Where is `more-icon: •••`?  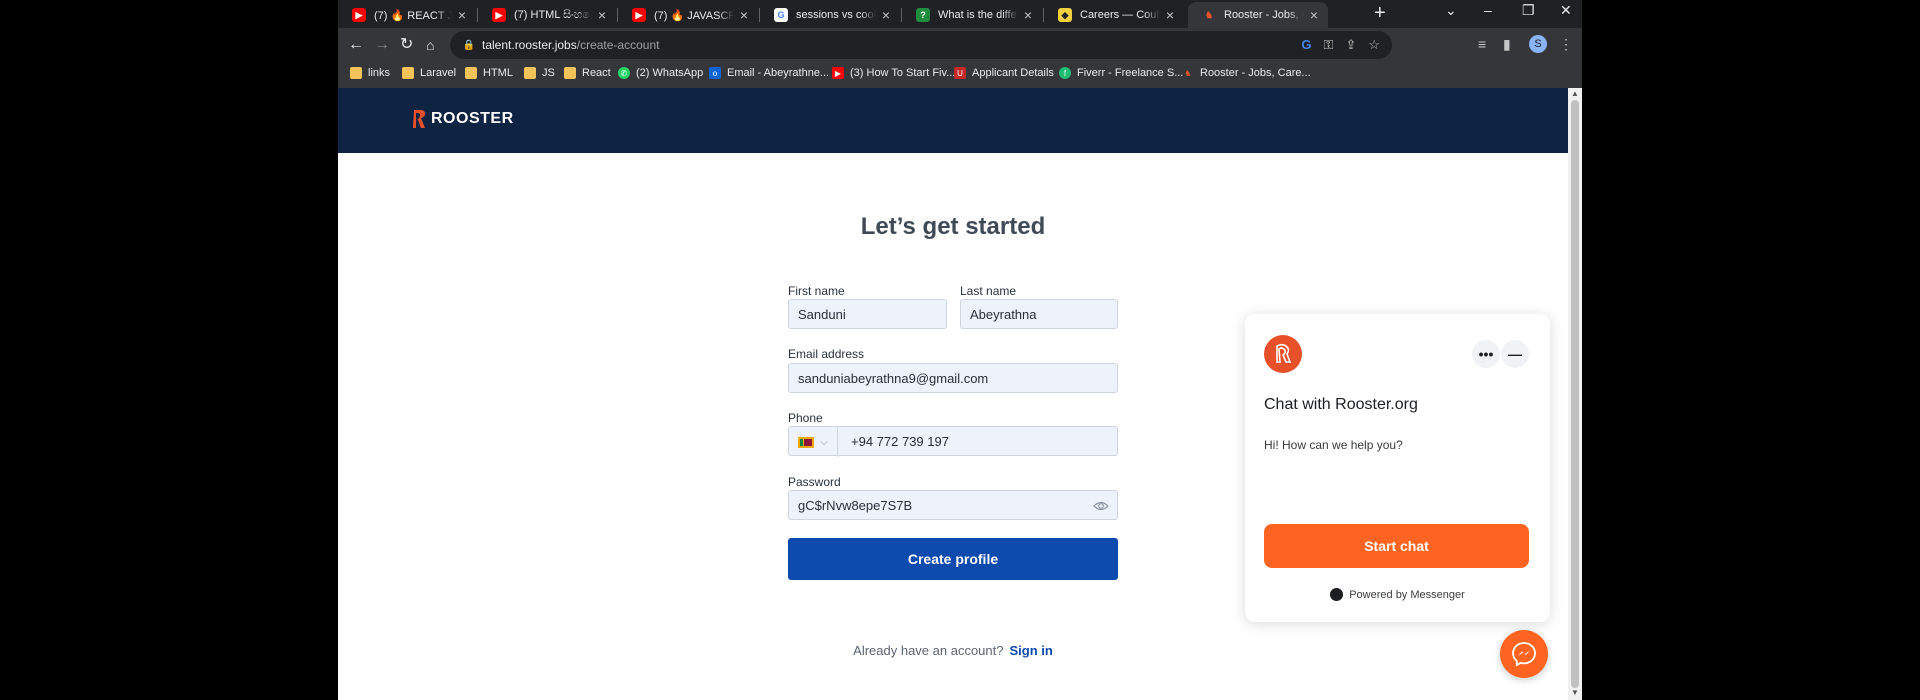 more-icon: ••• is located at coordinates (1486, 354).